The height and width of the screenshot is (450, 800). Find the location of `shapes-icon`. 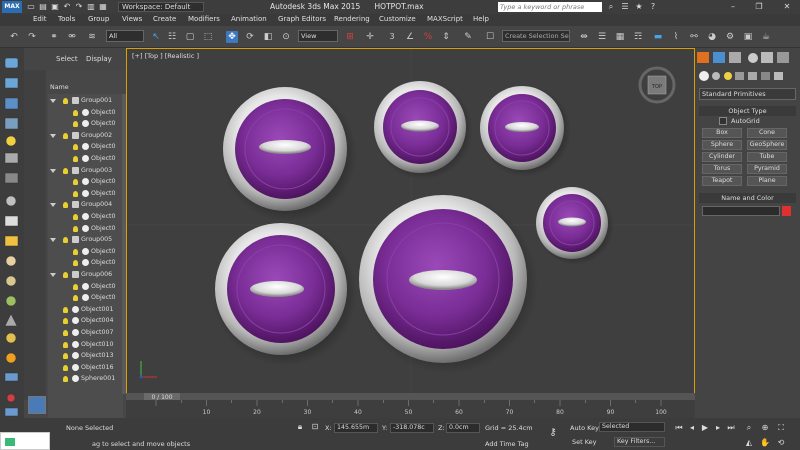

shapes-icon is located at coordinates (716, 76).